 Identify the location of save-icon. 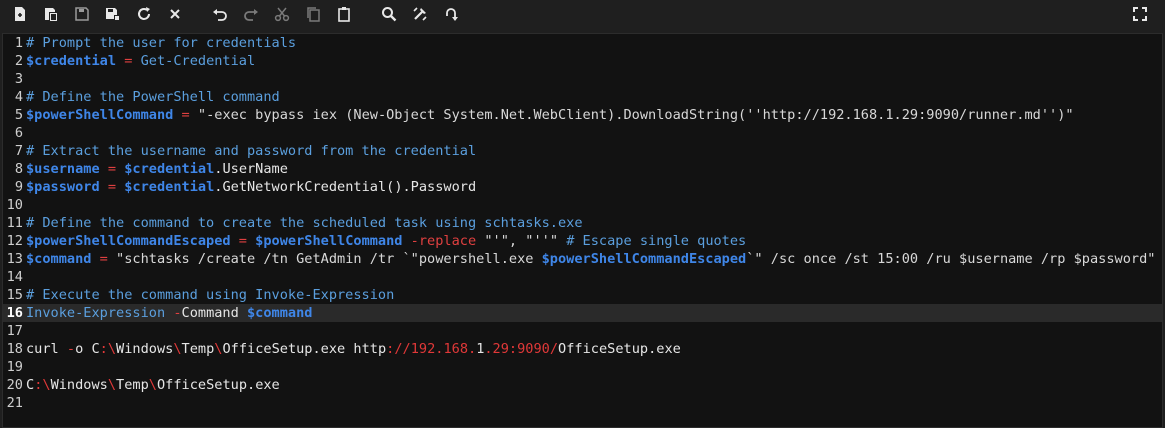
(82, 14).